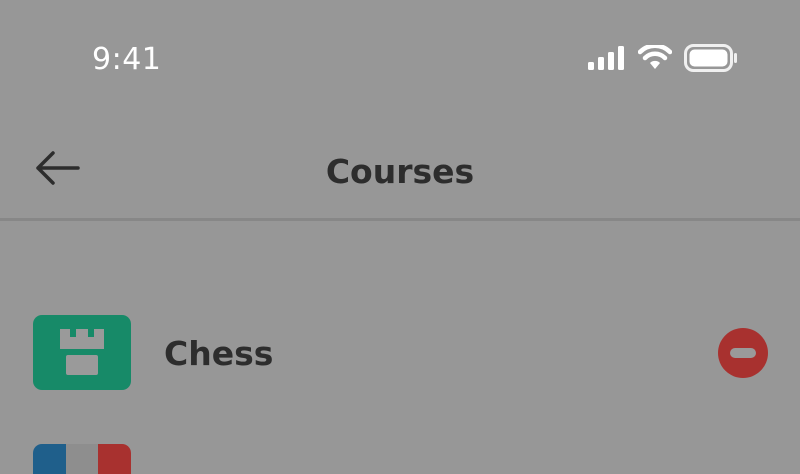  Describe the element at coordinates (127, 59) in the screenshot. I see `status-time: 9:41` at that location.